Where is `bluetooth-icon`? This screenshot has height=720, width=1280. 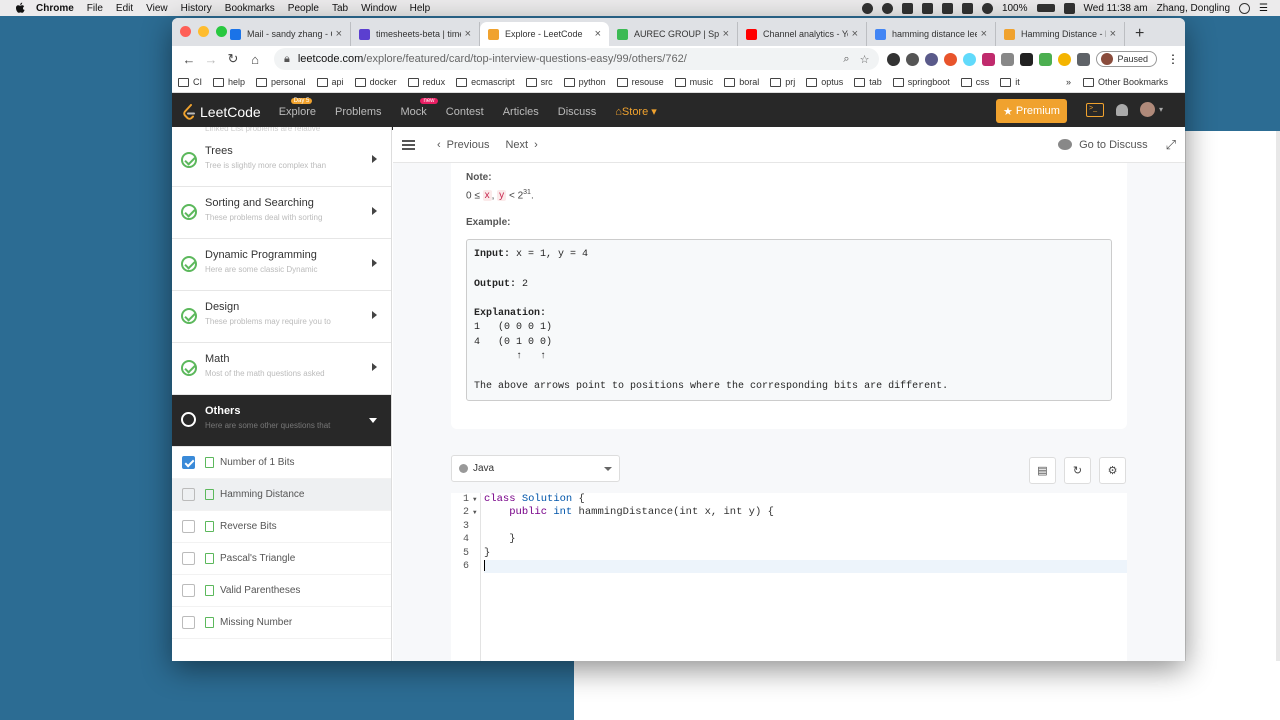
bluetooth-icon is located at coordinates (967, 8).